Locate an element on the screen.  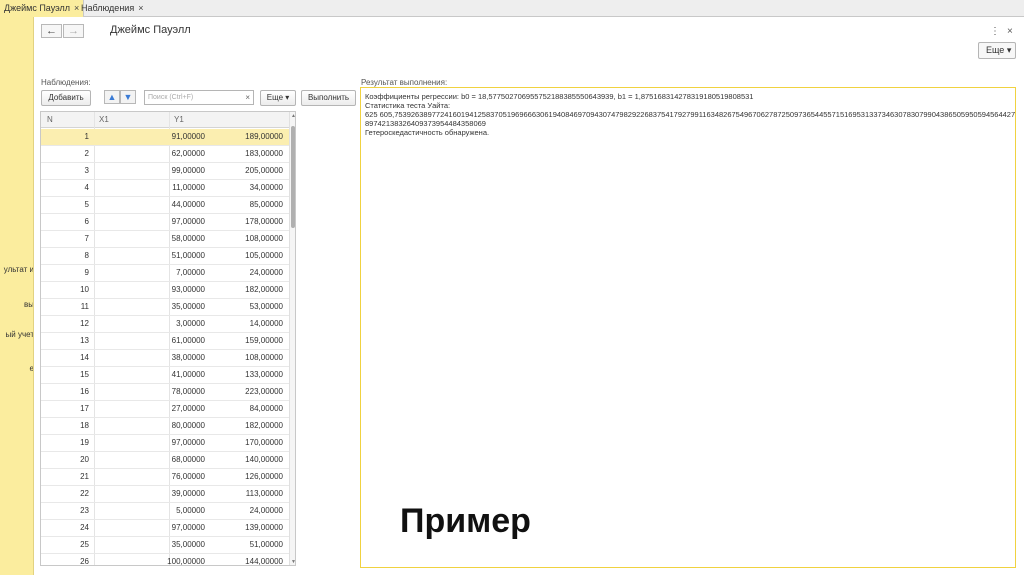
search-input: Поиск (Ctrl+F) × is located at coordinates (199, 97).